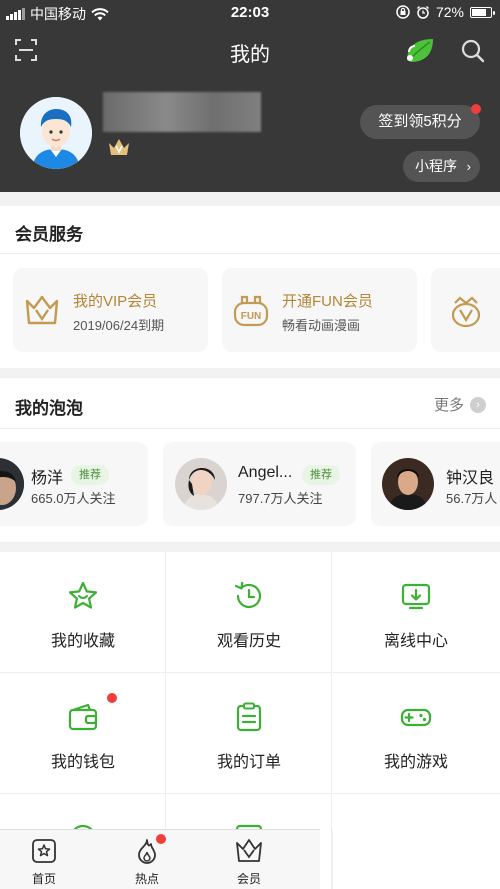 The width and height of the screenshot is (500, 889). What do you see at coordinates (482, 12) in the screenshot?
I see `battery-icon` at bounding box center [482, 12].